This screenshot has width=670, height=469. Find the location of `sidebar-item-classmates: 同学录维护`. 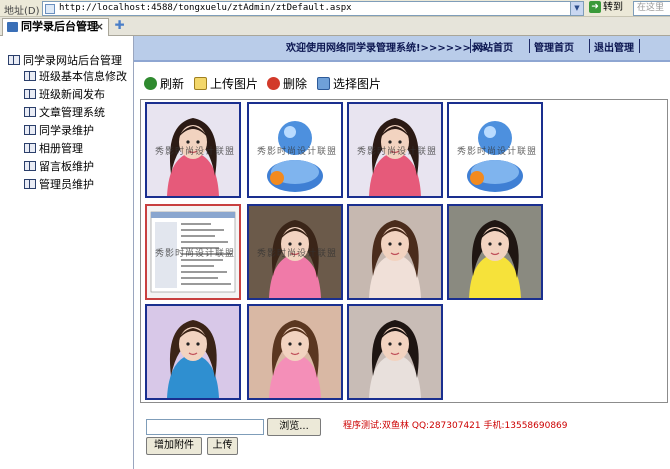

sidebar-item-classmates: 同学录维护 is located at coordinates (59, 130).